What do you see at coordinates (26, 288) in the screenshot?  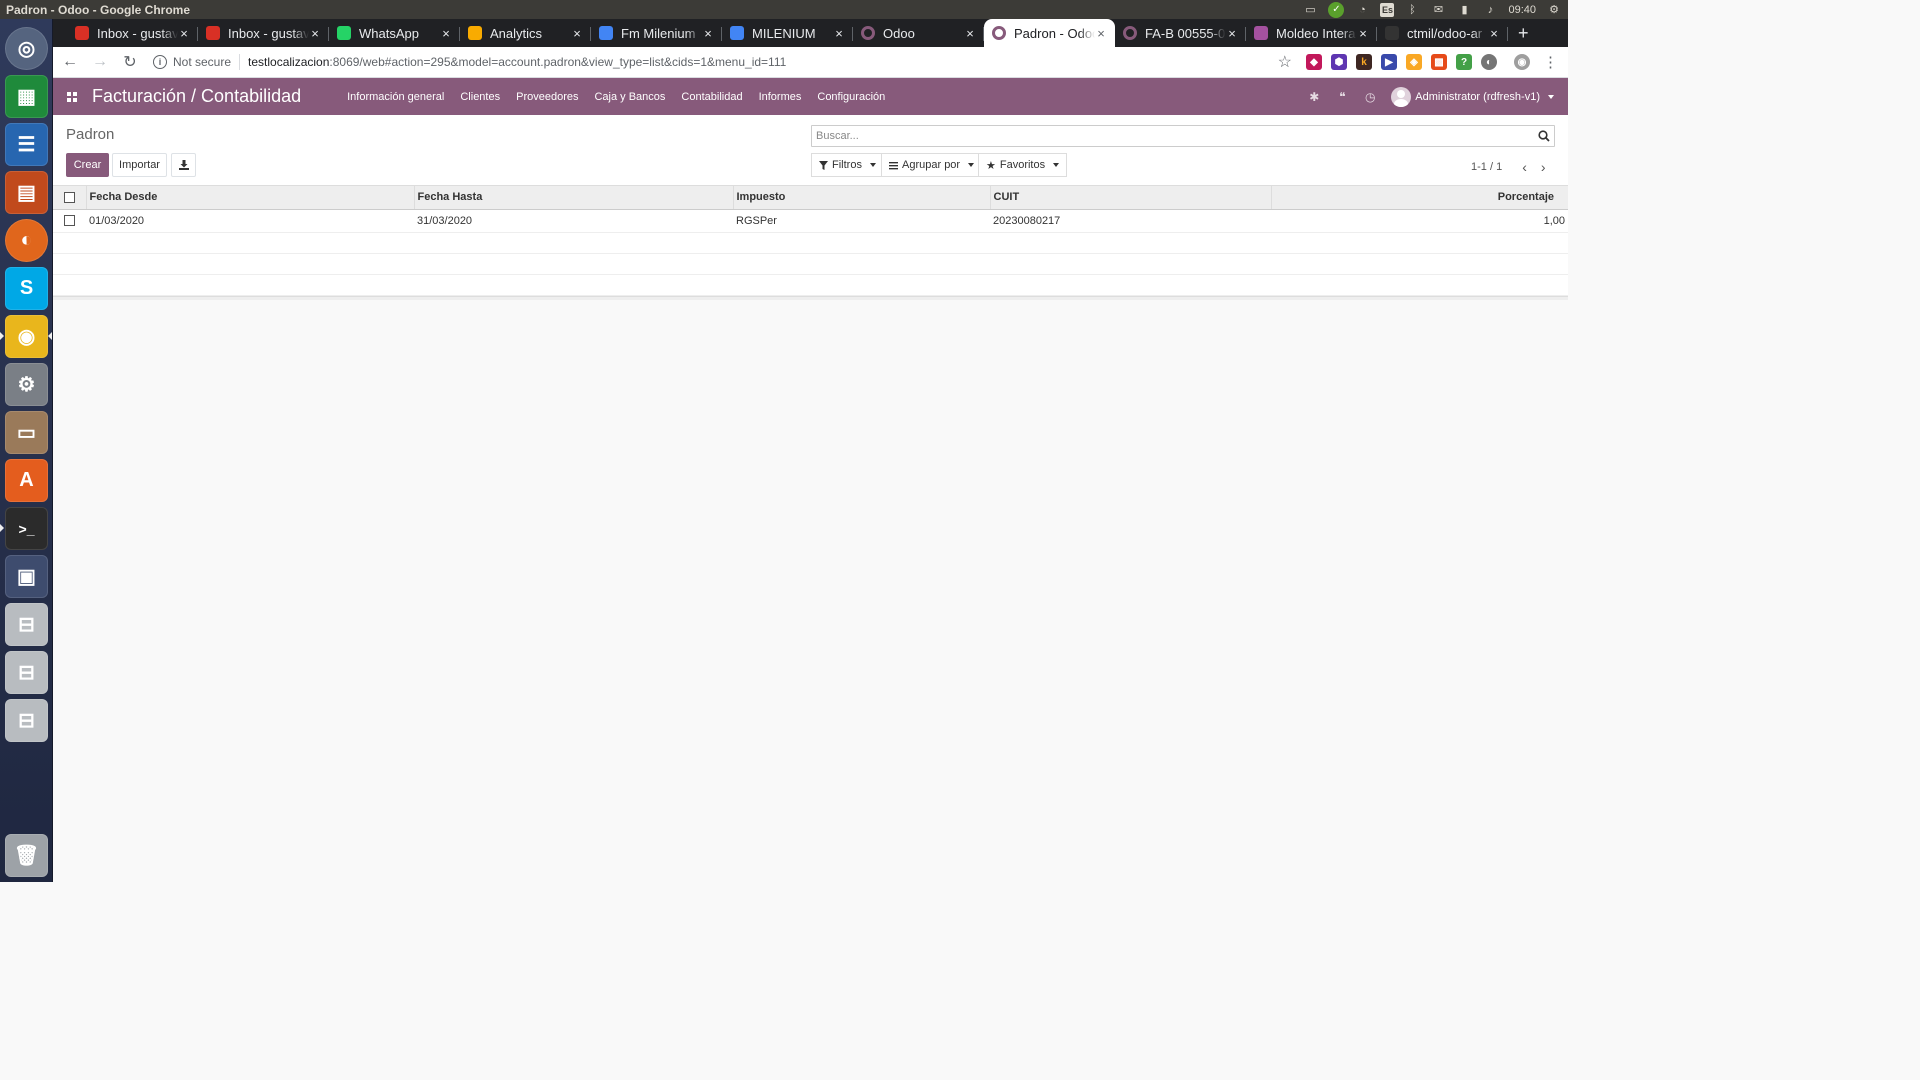 I see `skype-icon: S` at bounding box center [26, 288].